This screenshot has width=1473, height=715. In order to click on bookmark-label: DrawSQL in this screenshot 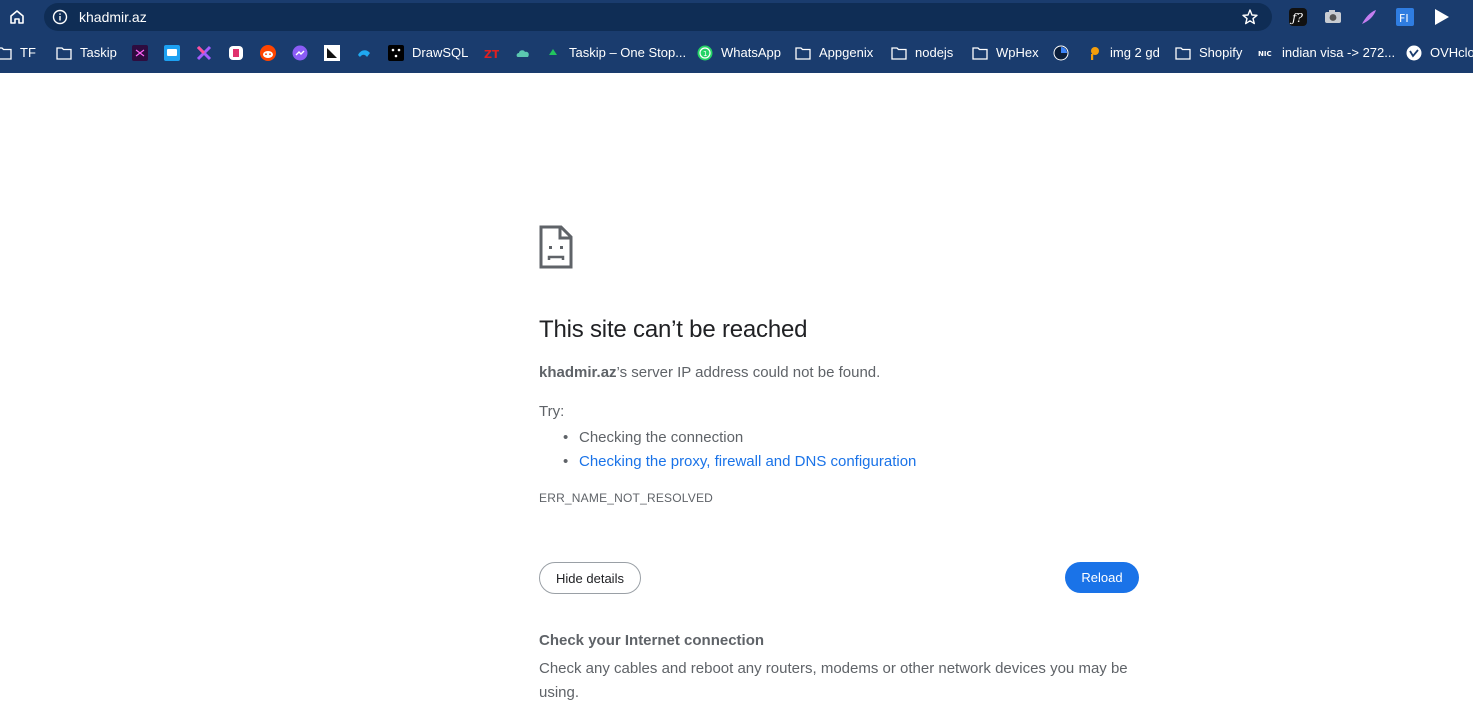, I will do `click(440, 52)`.